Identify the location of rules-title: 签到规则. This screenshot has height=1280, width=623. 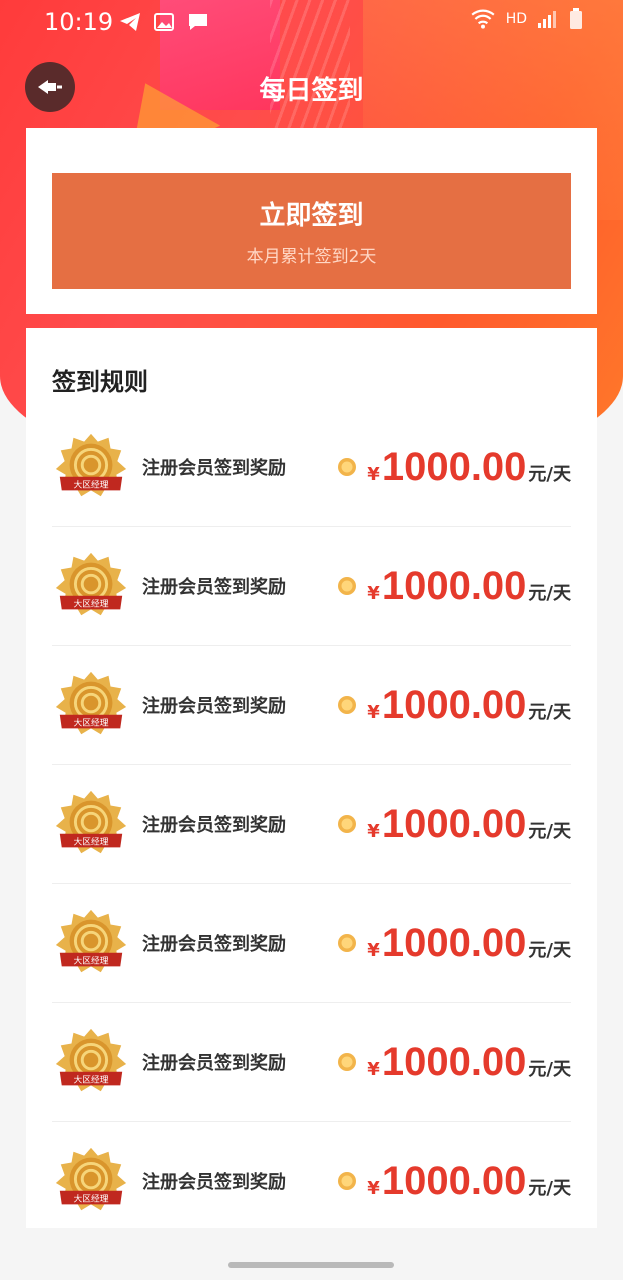
(100, 382).